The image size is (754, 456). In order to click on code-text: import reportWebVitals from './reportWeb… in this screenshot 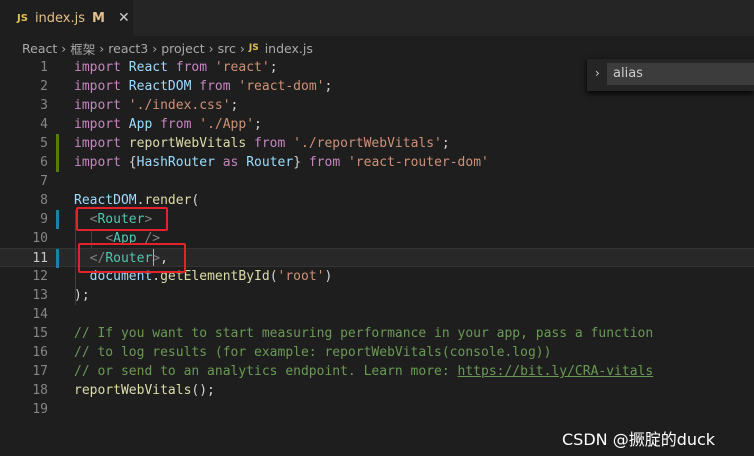, I will do `click(262, 143)`.